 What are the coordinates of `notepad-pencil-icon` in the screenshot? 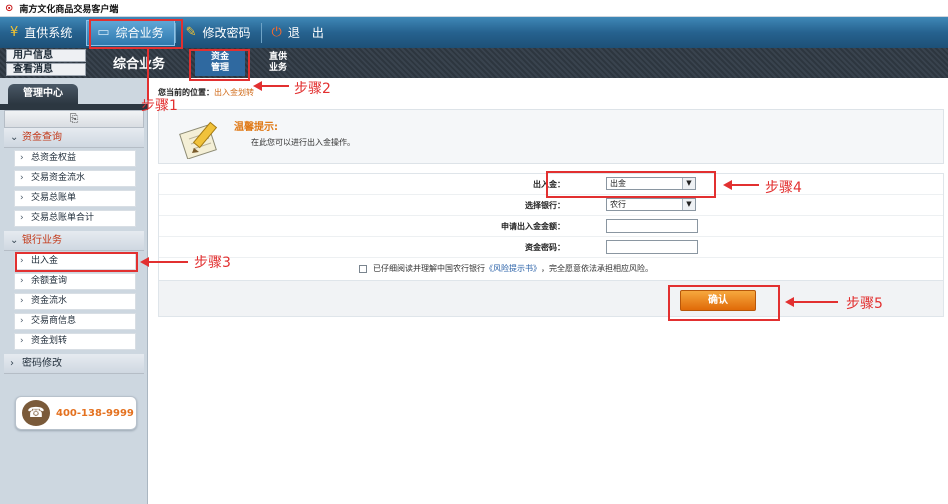 It's located at (198, 140).